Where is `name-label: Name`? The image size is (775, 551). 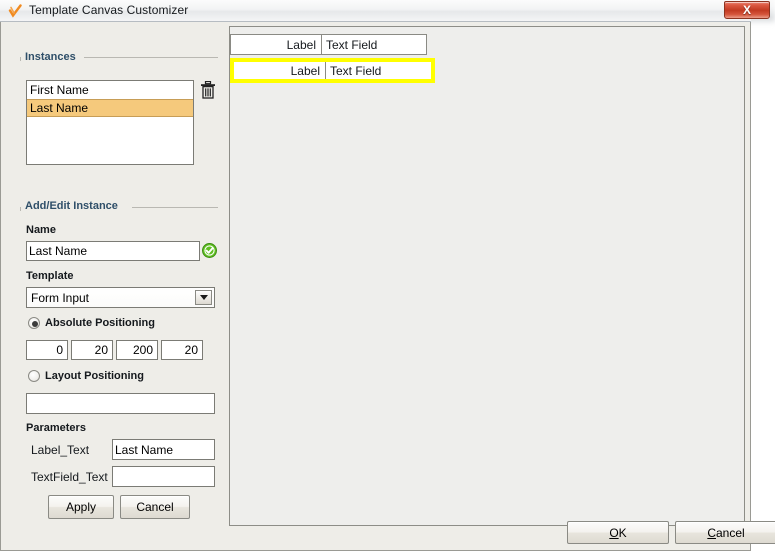
name-label: Name is located at coordinates (41, 230).